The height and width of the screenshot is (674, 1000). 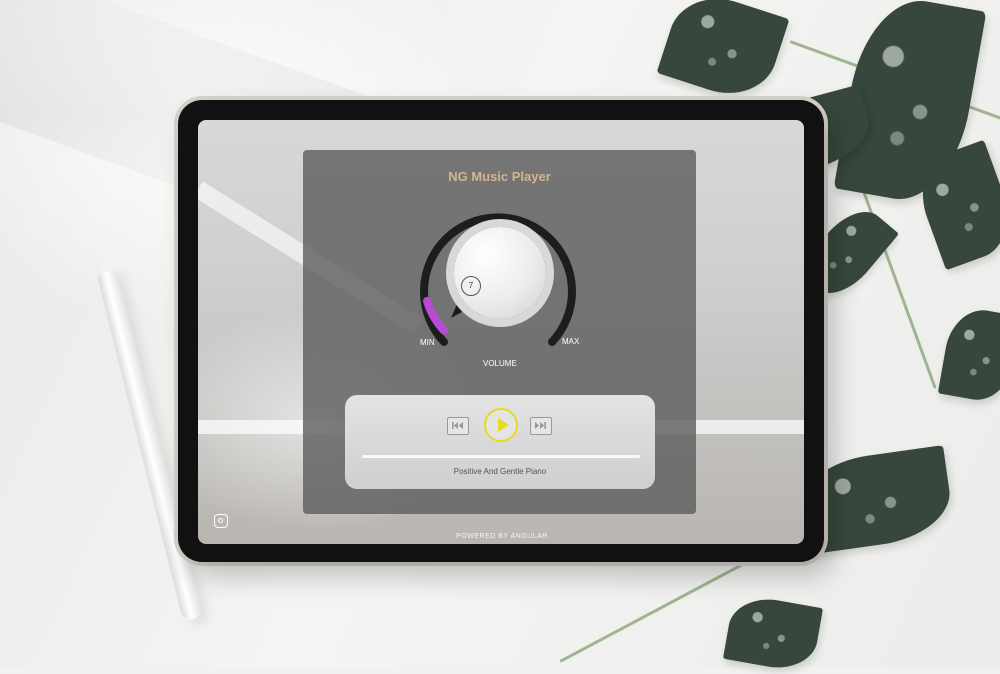 What do you see at coordinates (427, 342) in the screenshot?
I see `volume-min-label: MIN` at bounding box center [427, 342].